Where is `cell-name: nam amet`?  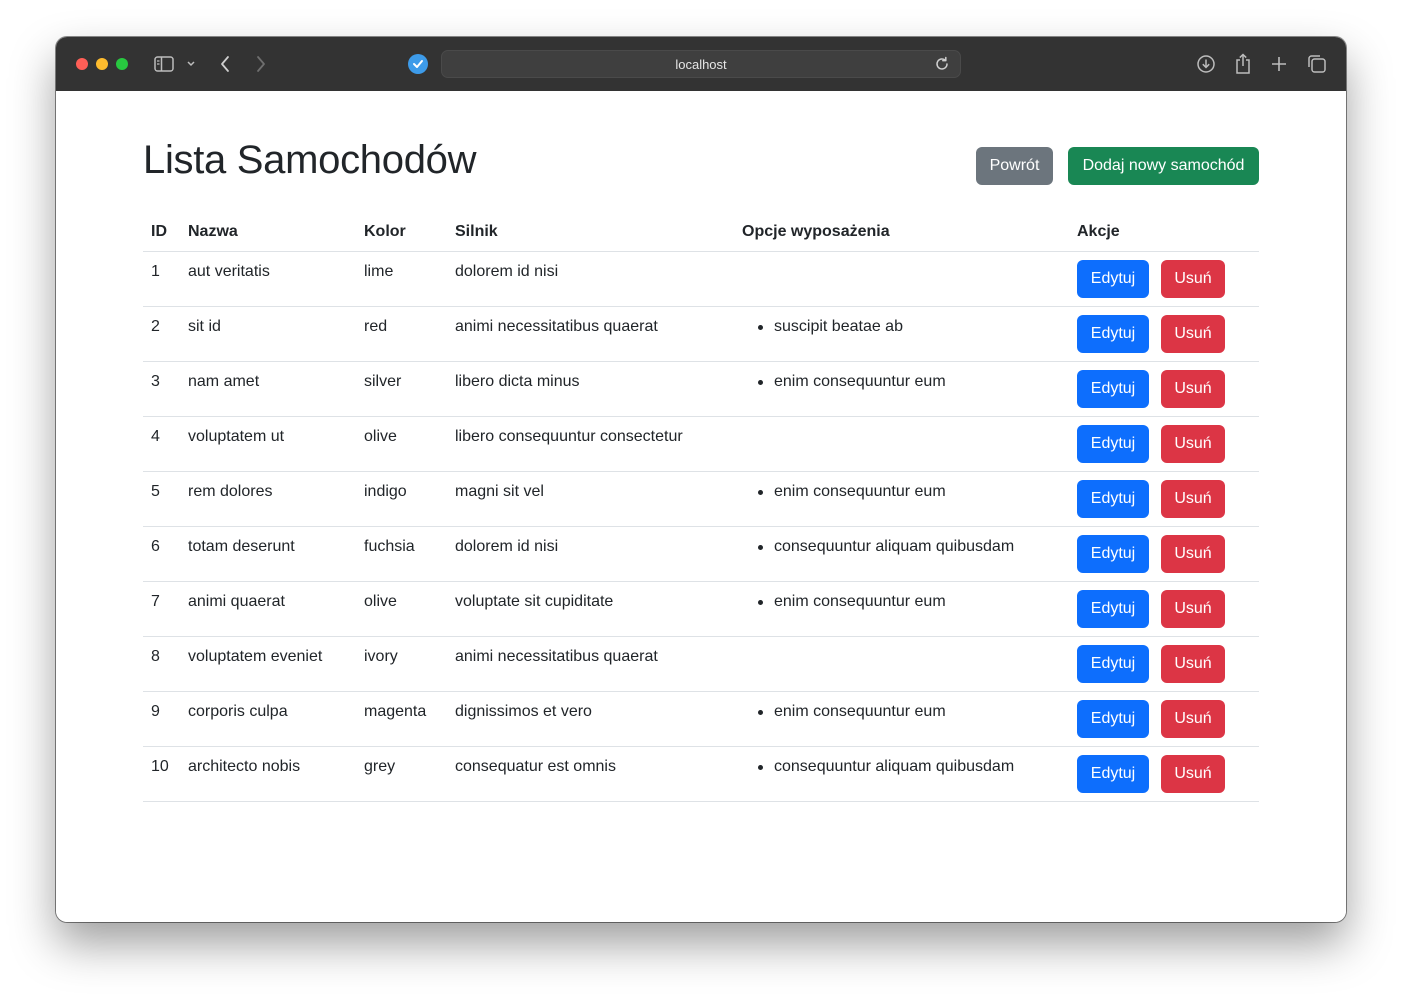 cell-name: nam amet is located at coordinates (268, 389).